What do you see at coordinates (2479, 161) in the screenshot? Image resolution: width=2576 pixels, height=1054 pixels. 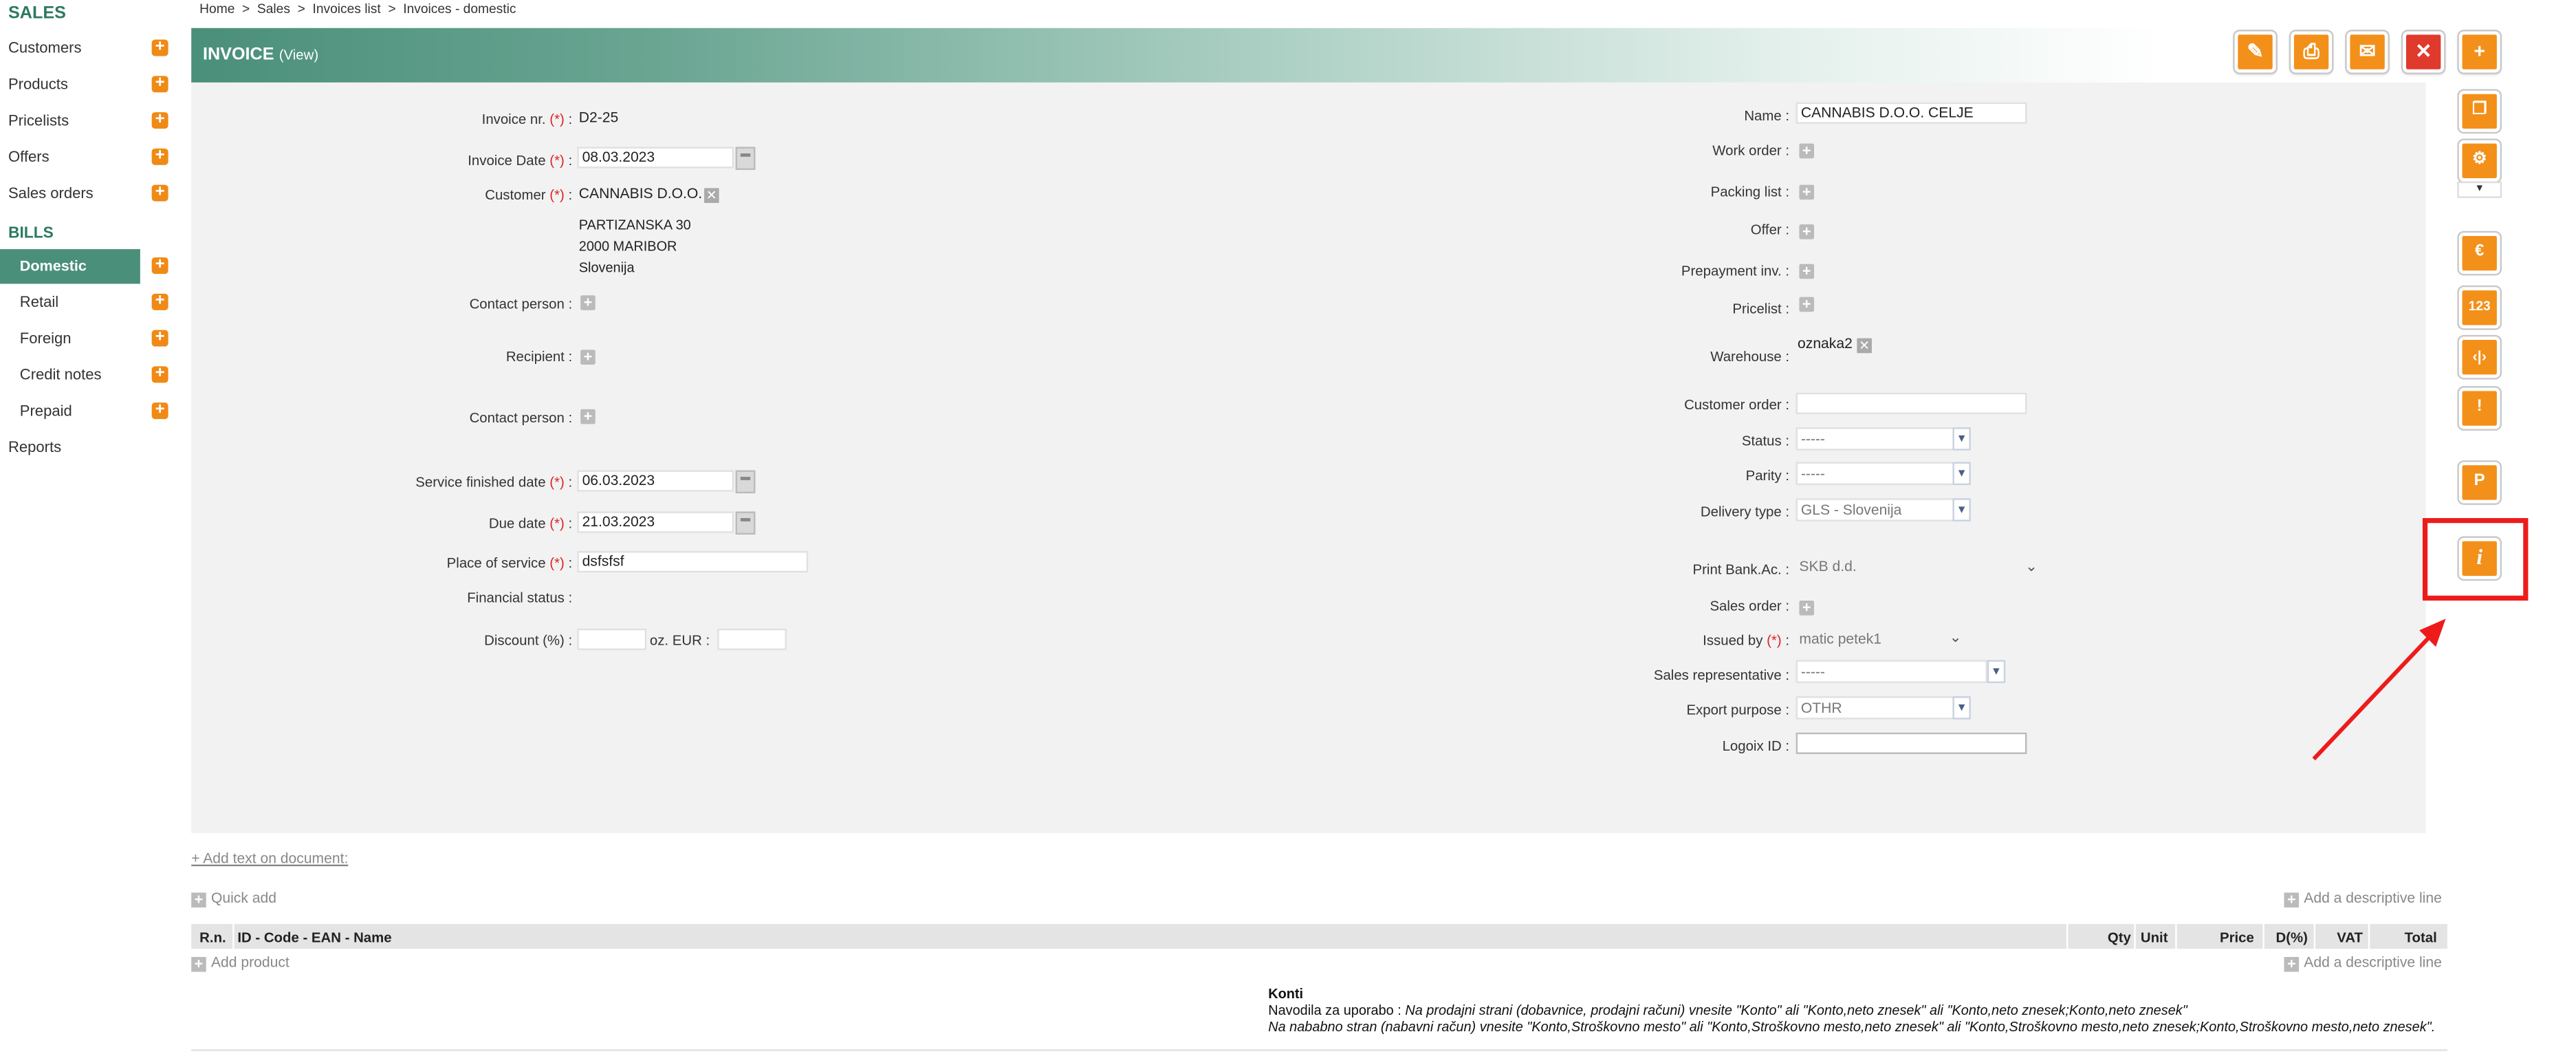 I see `settings-button: ⚙` at bounding box center [2479, 161].